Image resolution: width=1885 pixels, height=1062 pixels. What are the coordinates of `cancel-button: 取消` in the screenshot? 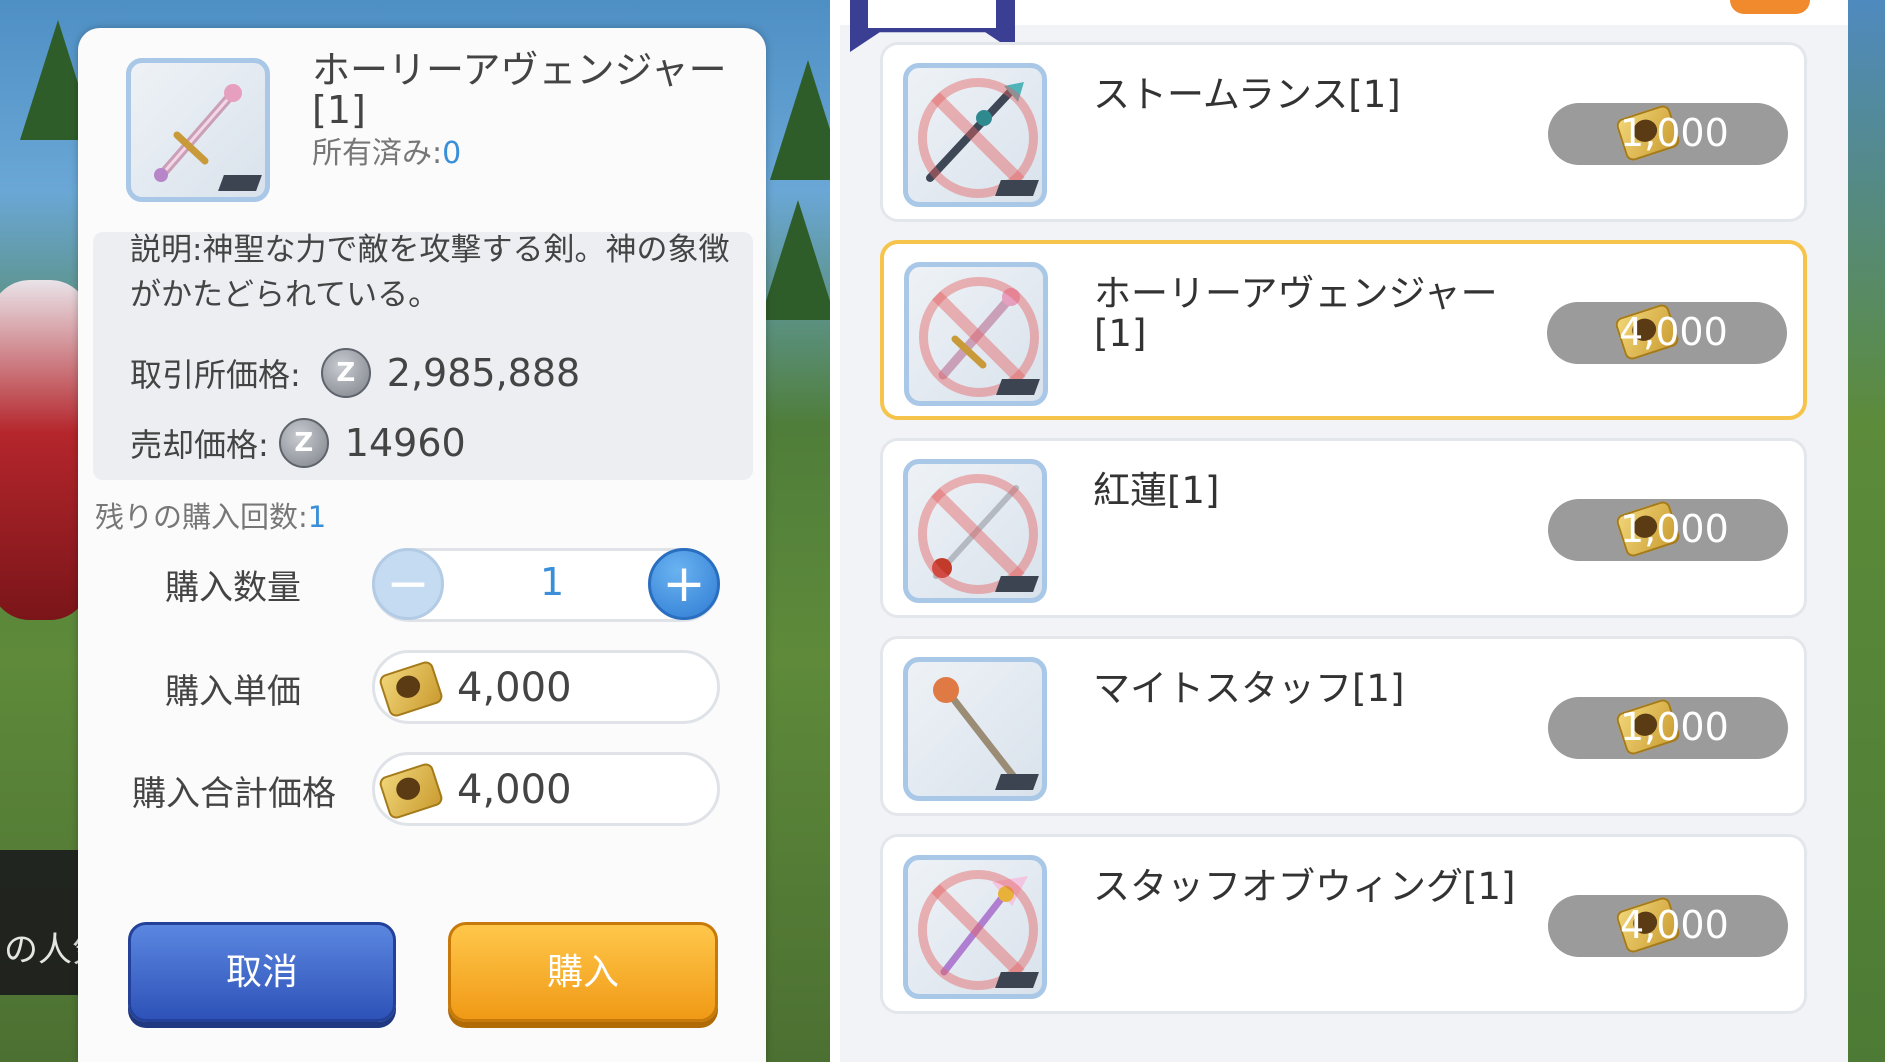 It's located at (262, 972).